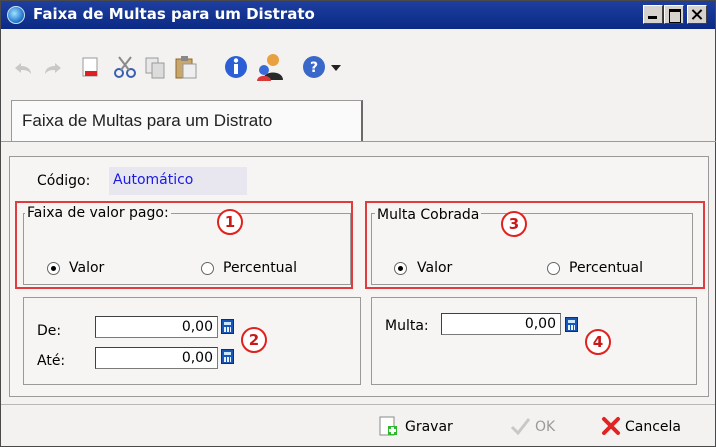  Describe the element at coordinates (125, 67) in the screenshot. I see `cut-icon` at that location.